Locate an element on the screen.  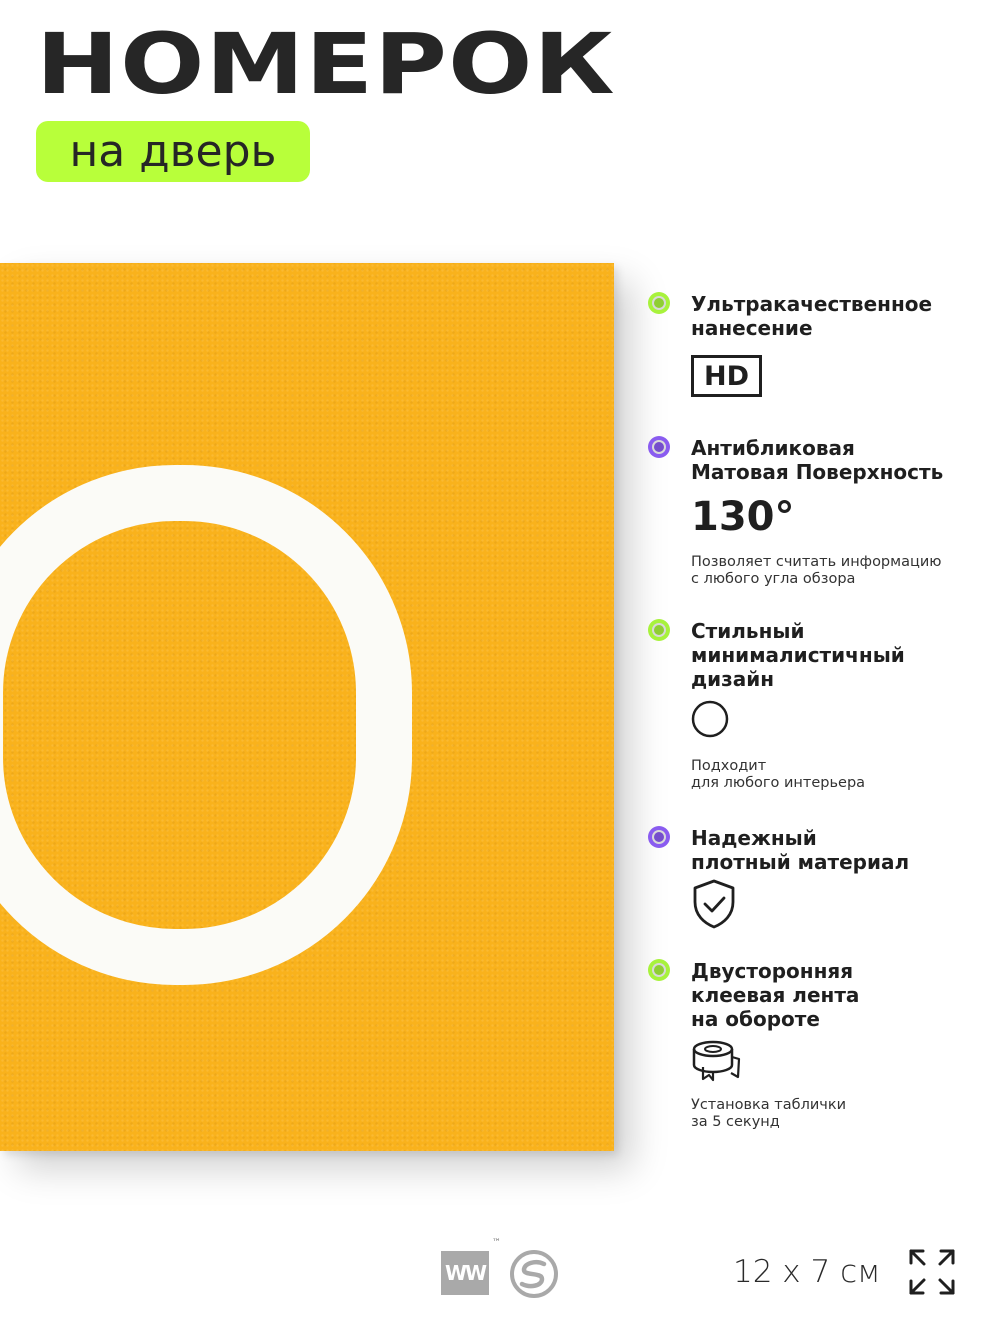
subtitle-badge: на дверь is located at coordinates (173, 151).